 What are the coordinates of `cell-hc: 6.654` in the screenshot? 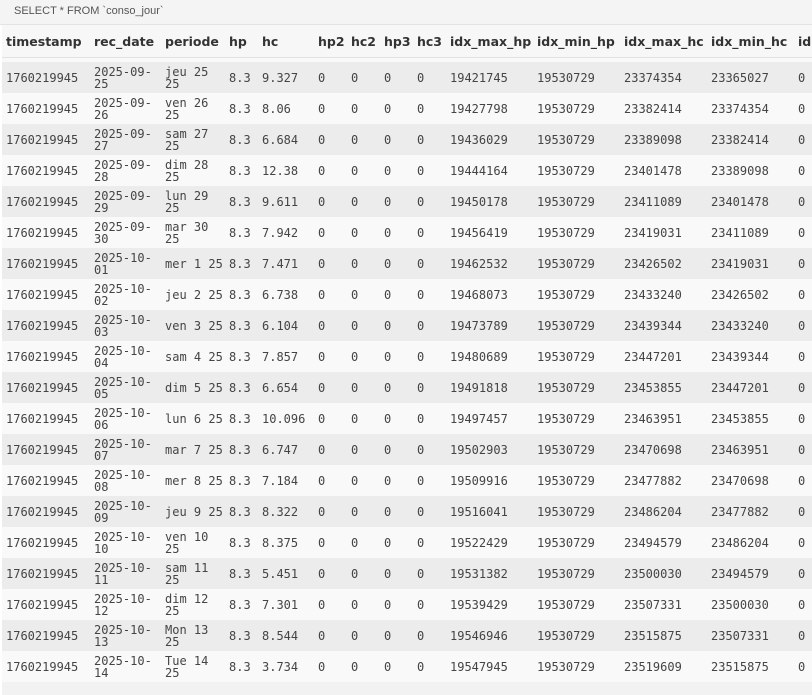 It's located at (286, 387).